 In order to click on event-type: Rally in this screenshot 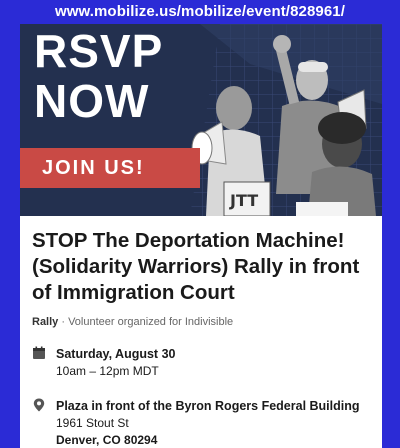, I will do `click(45, 322)`.